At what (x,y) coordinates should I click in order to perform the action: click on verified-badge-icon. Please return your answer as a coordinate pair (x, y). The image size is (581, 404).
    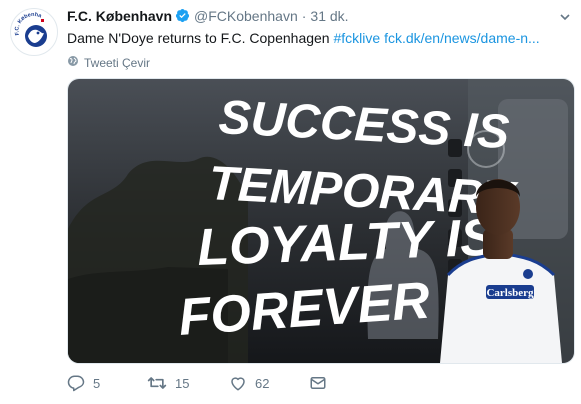
    Looking at the image, I should click on (182, 17).